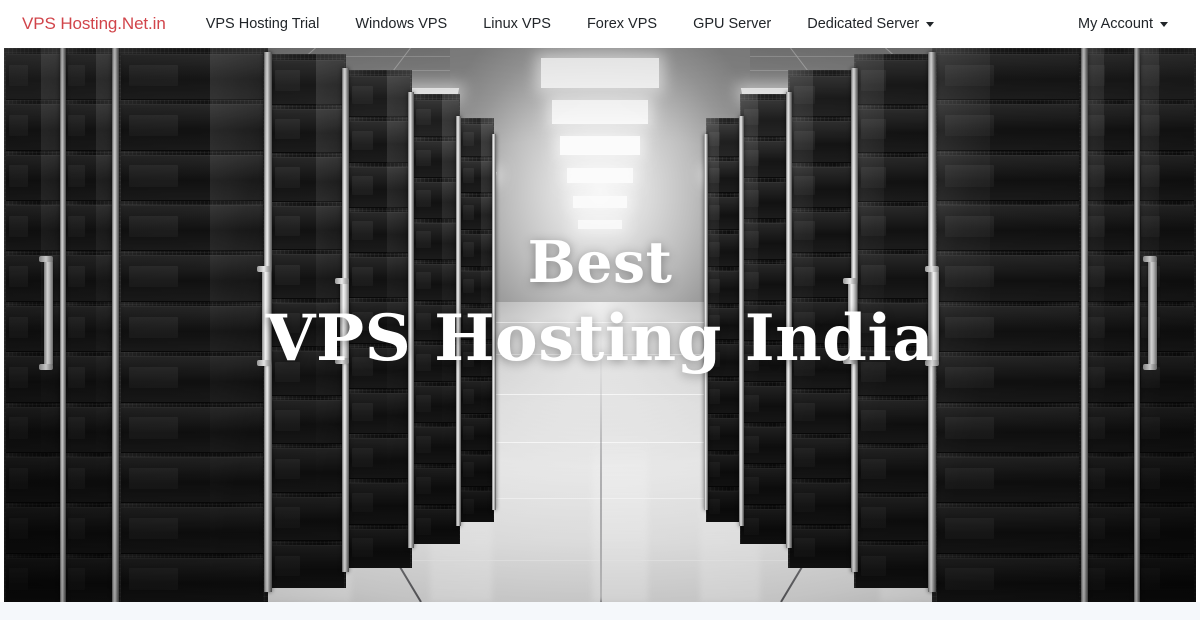  I want to click on nav-item-windows-vps: Windows VPS, so click(401, 24).